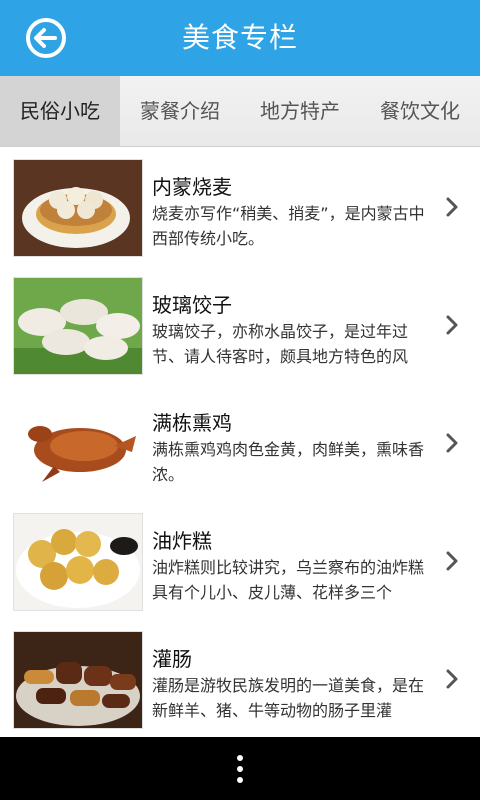 The image size is (480, 800). I want to click on dumplings-image, so click(78, 326).